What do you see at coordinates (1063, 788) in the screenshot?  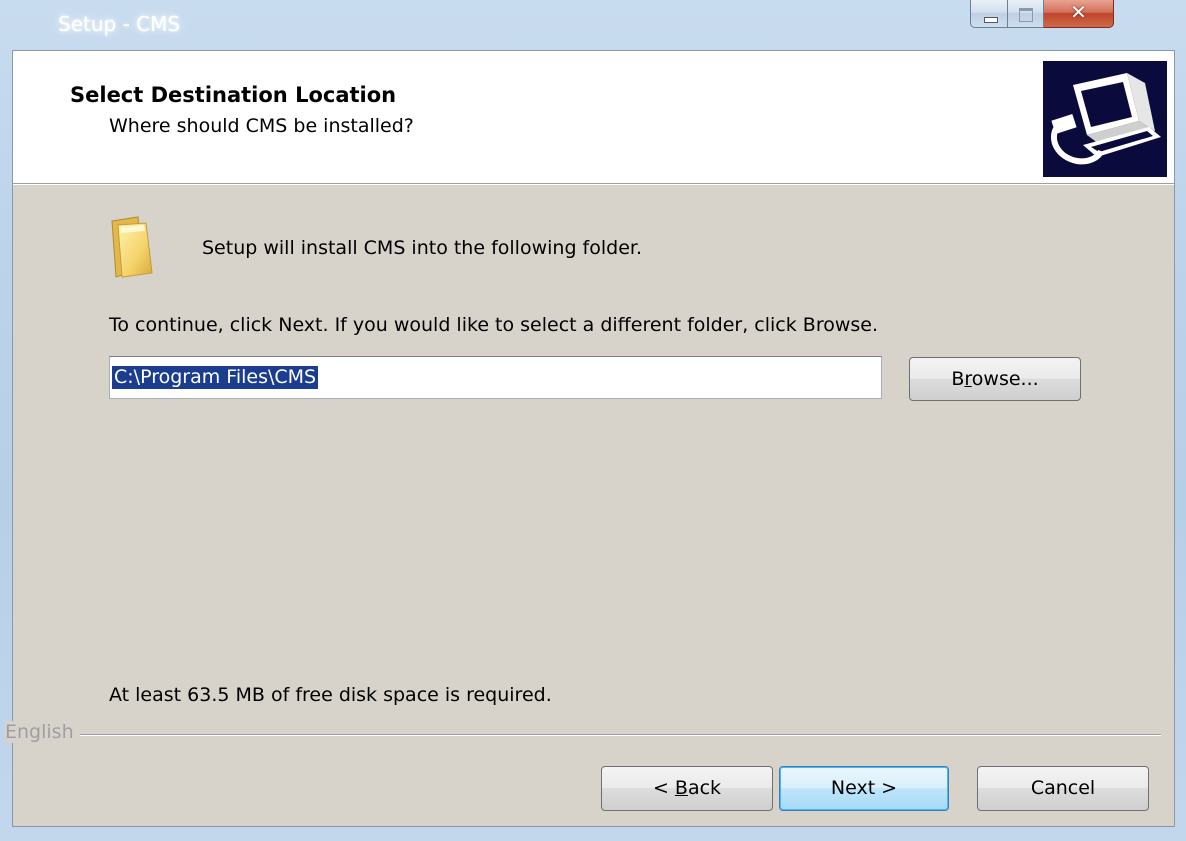 I see `cancel-button: Cancel` at bounding box center [1063, 788].